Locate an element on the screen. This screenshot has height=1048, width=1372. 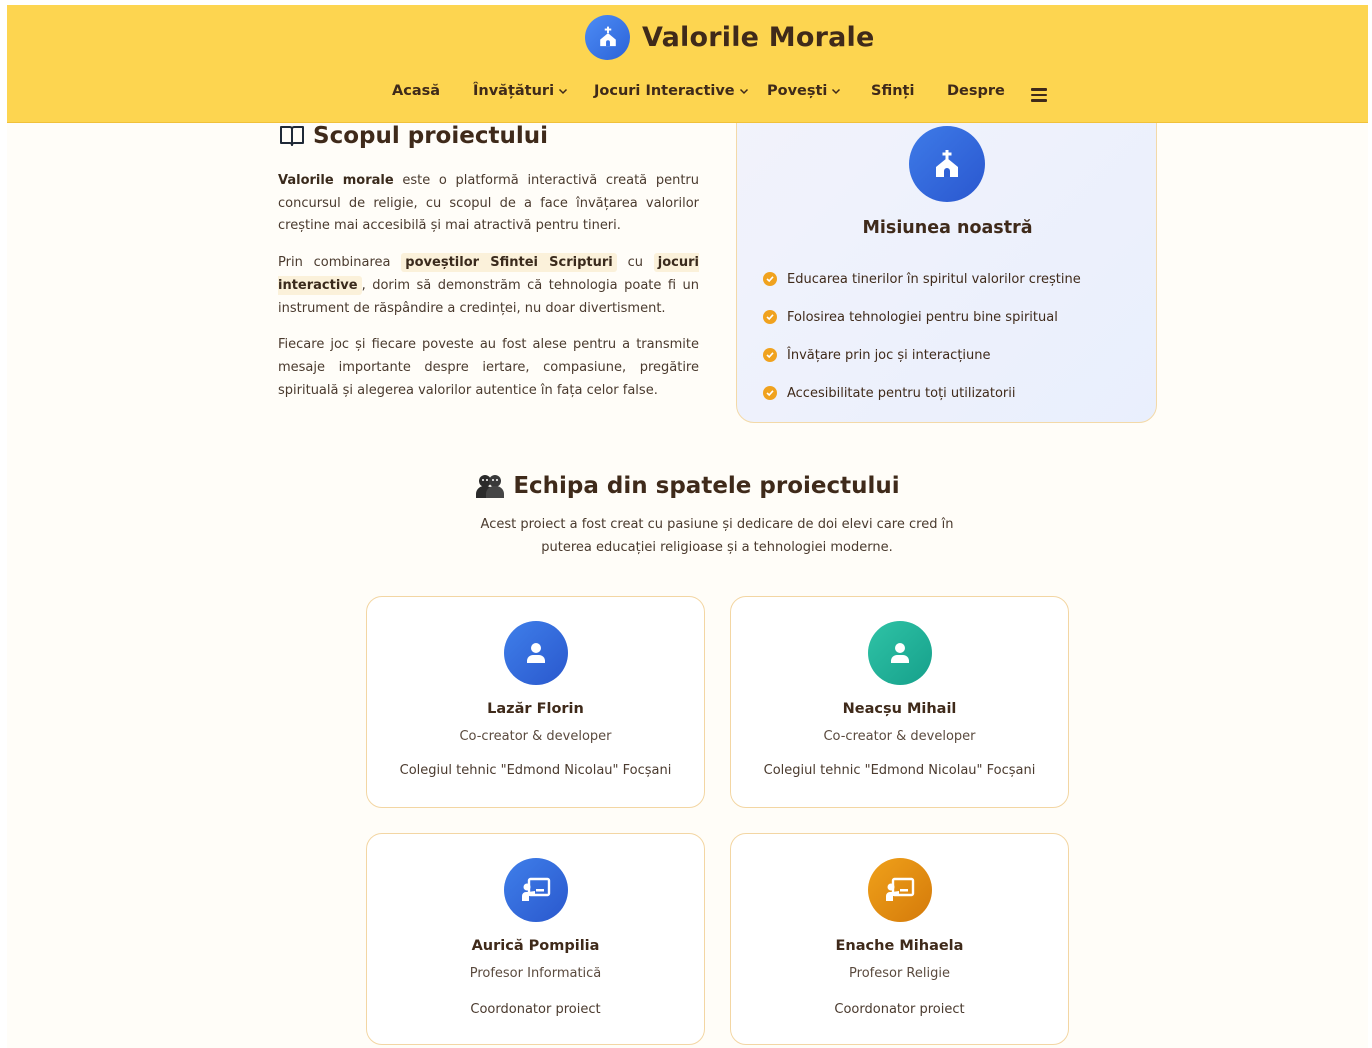
nav-home: Acasă is located at coordinates (416, 91).